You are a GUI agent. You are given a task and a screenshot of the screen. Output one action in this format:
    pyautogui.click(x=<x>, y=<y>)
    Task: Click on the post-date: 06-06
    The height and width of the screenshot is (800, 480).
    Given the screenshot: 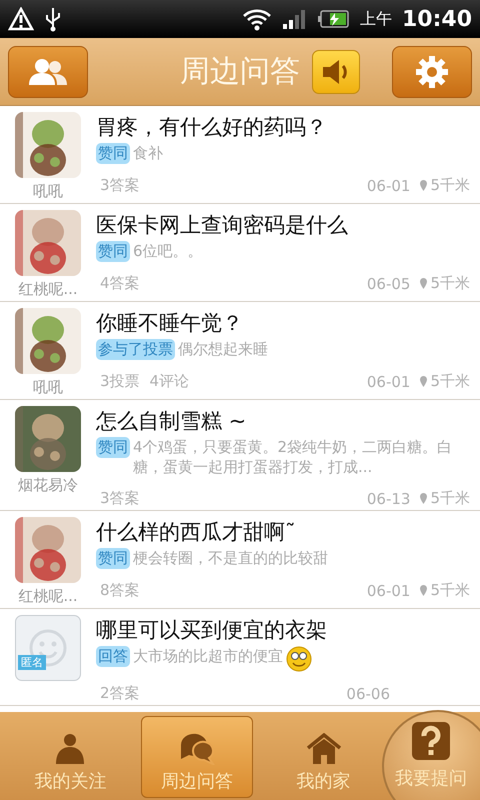 What is the action you would take?
    pyautogui.click(x=368, y=693)
    